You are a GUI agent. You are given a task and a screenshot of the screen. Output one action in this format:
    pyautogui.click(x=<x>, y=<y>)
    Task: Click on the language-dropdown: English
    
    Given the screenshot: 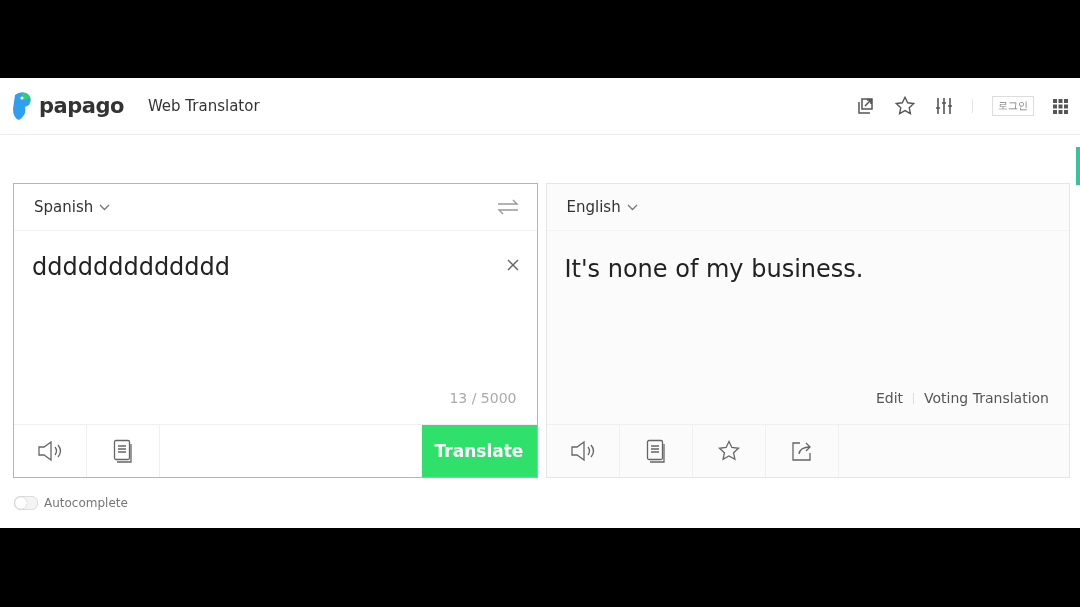 What is the action you would take?
    pyautogui.click(x=602, y=207)
    